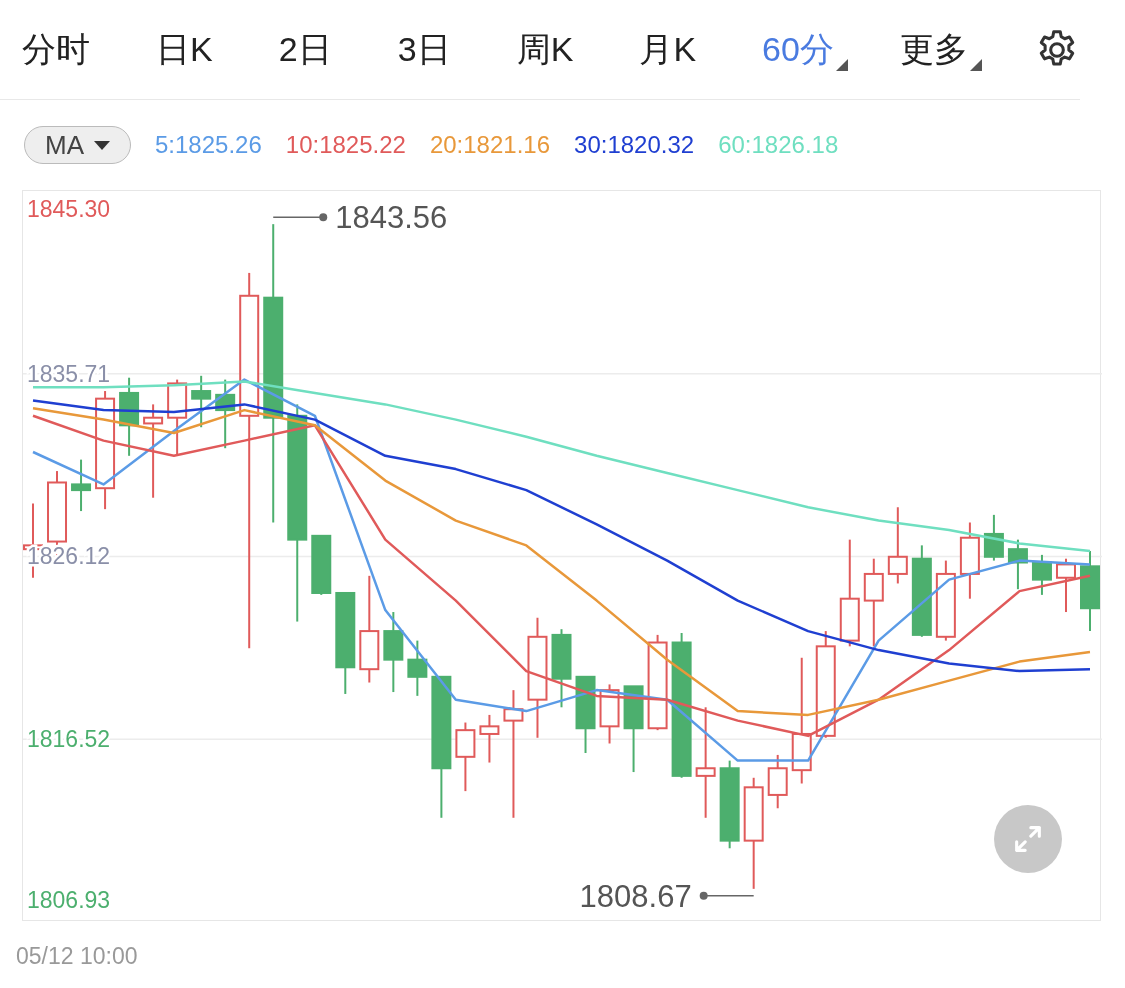  What do you see at coordinates (77, 956) in the screenshot?
I see `time-axis-label: 05/12 10:00` at bounding box center [77, 956].